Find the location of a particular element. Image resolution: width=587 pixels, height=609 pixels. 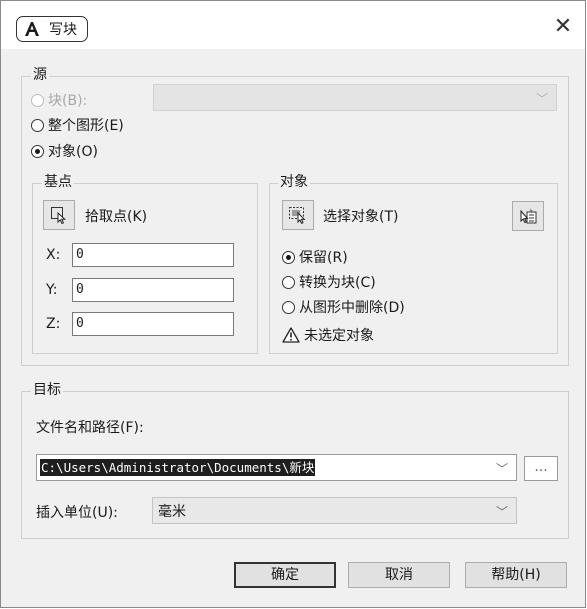

retain-radio-row: 保留(R) is located at coordinates (315, 257).